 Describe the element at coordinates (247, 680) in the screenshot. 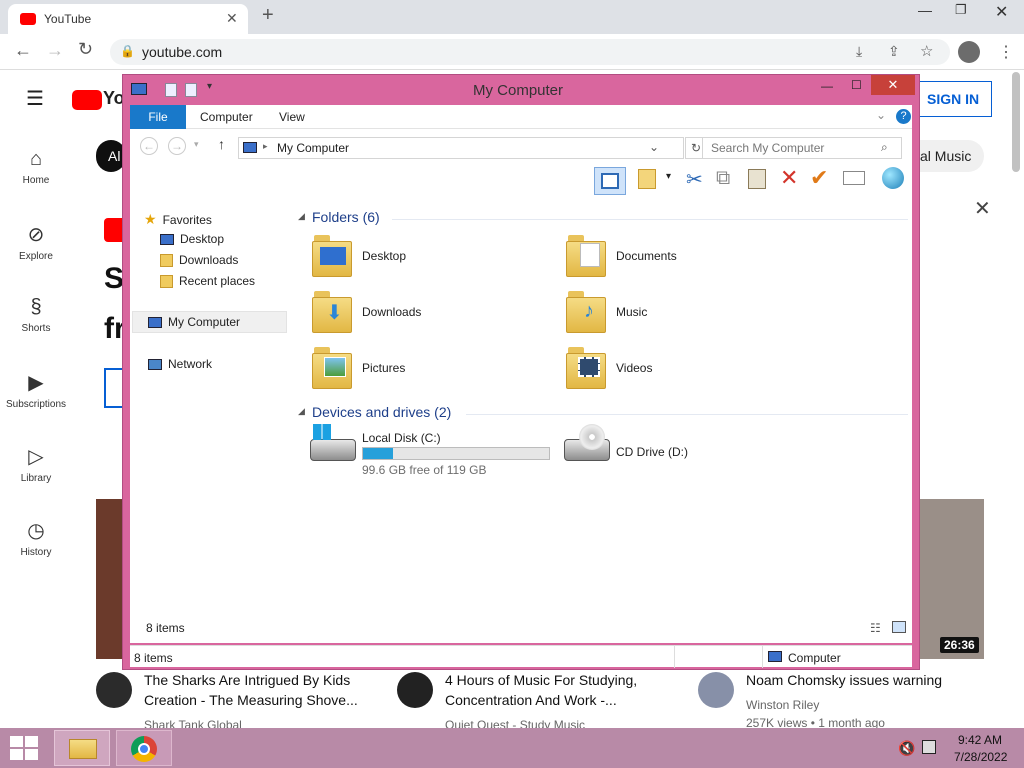

I see `video-title-line: The Sharks Are Intrigued By Kids` at that location.